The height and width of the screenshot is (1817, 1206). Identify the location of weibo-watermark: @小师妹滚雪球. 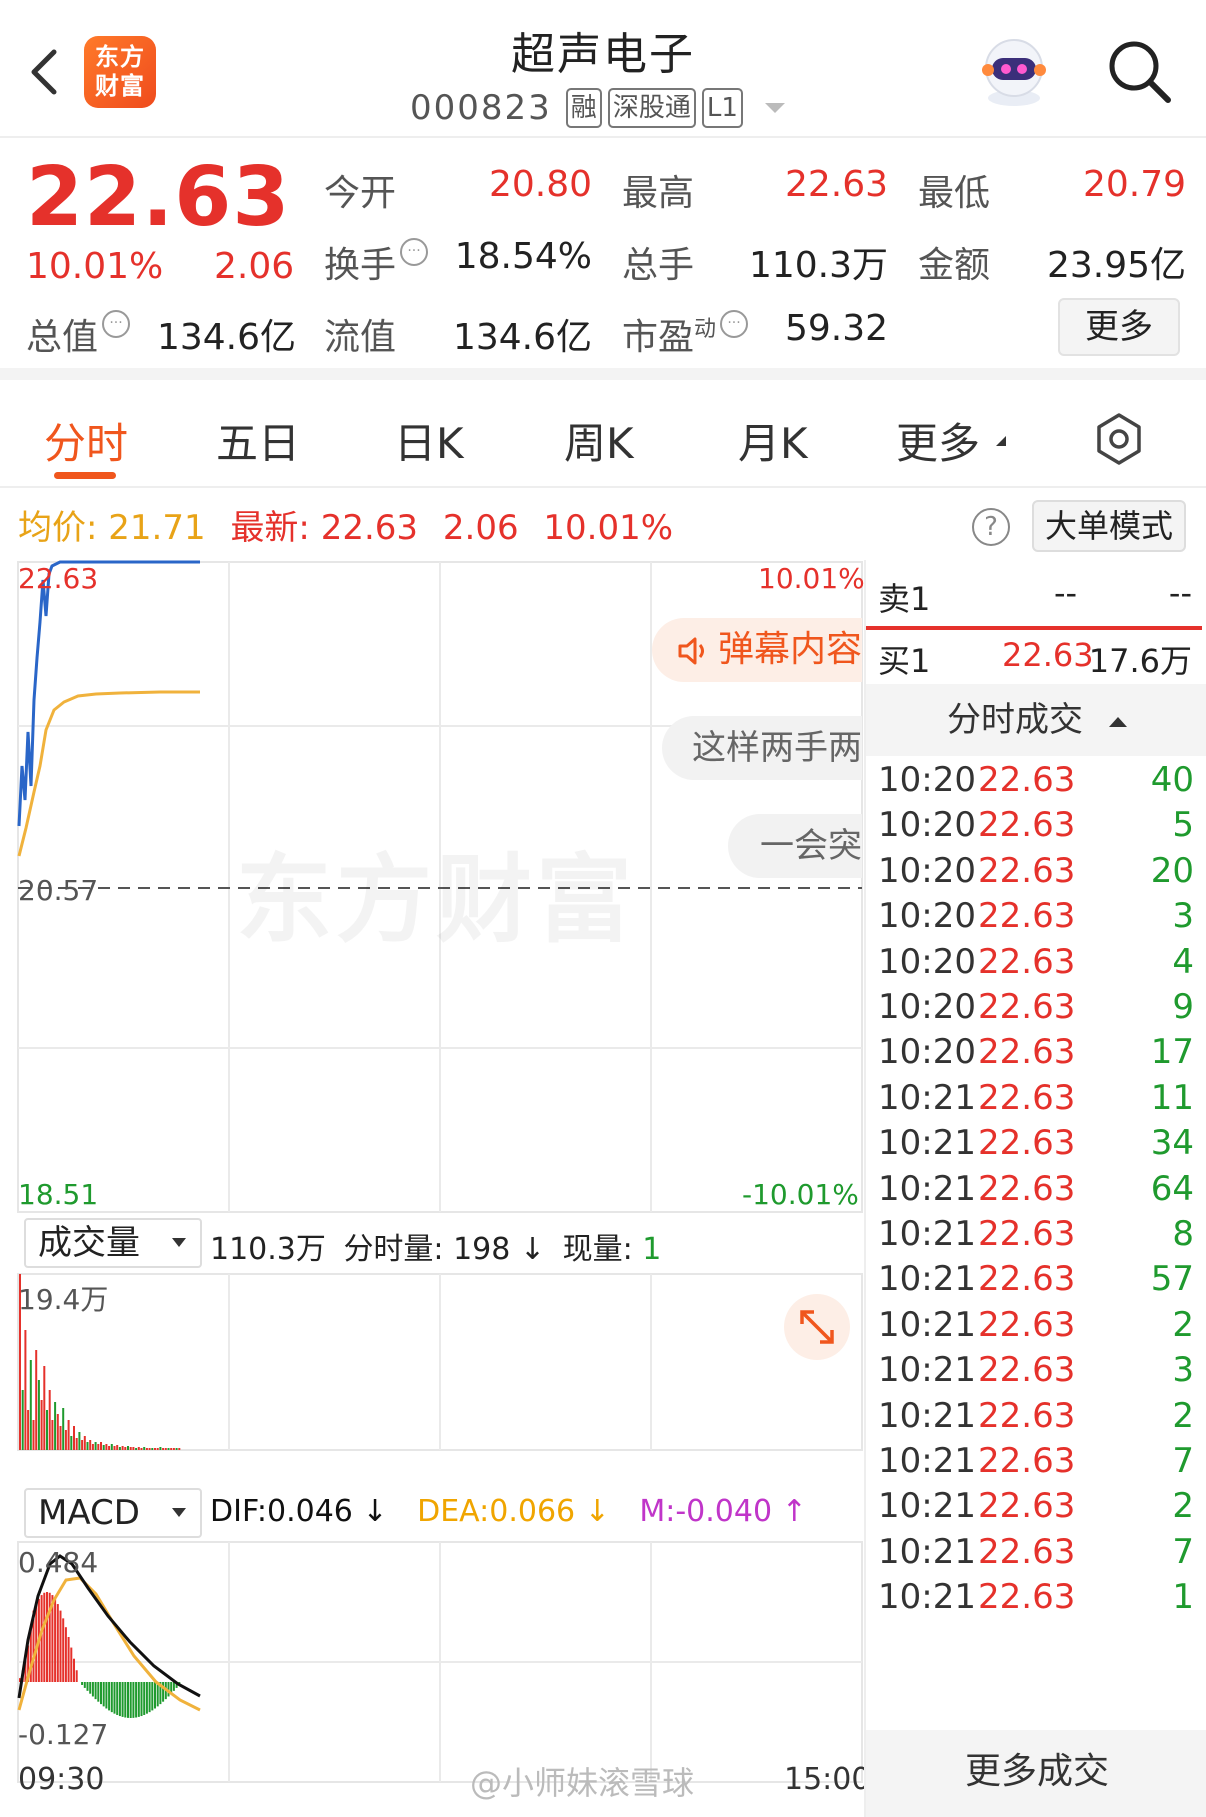
(582, 1783).